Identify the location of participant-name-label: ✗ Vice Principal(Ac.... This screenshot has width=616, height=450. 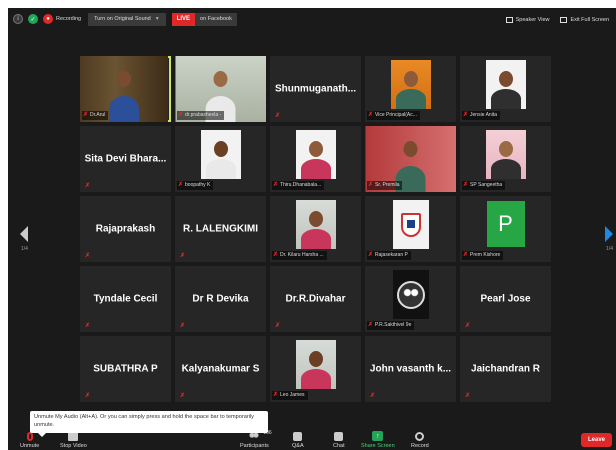
(393, 115).